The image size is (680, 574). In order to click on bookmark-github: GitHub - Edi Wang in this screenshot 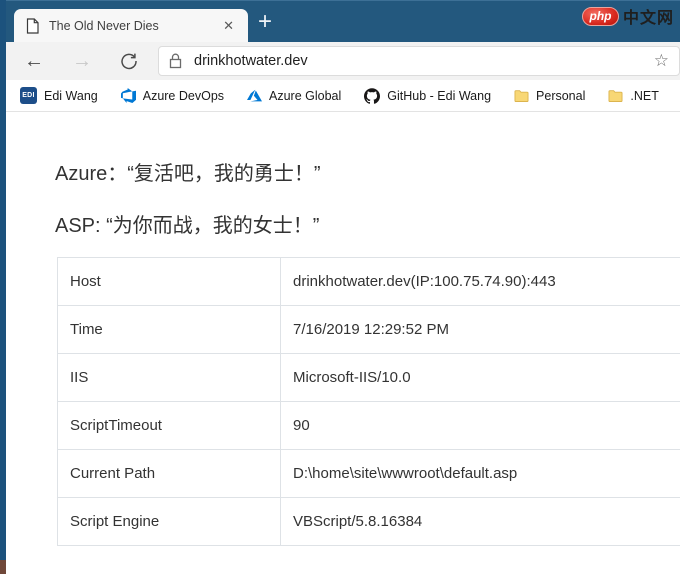, I will do `click(427, 95)`.